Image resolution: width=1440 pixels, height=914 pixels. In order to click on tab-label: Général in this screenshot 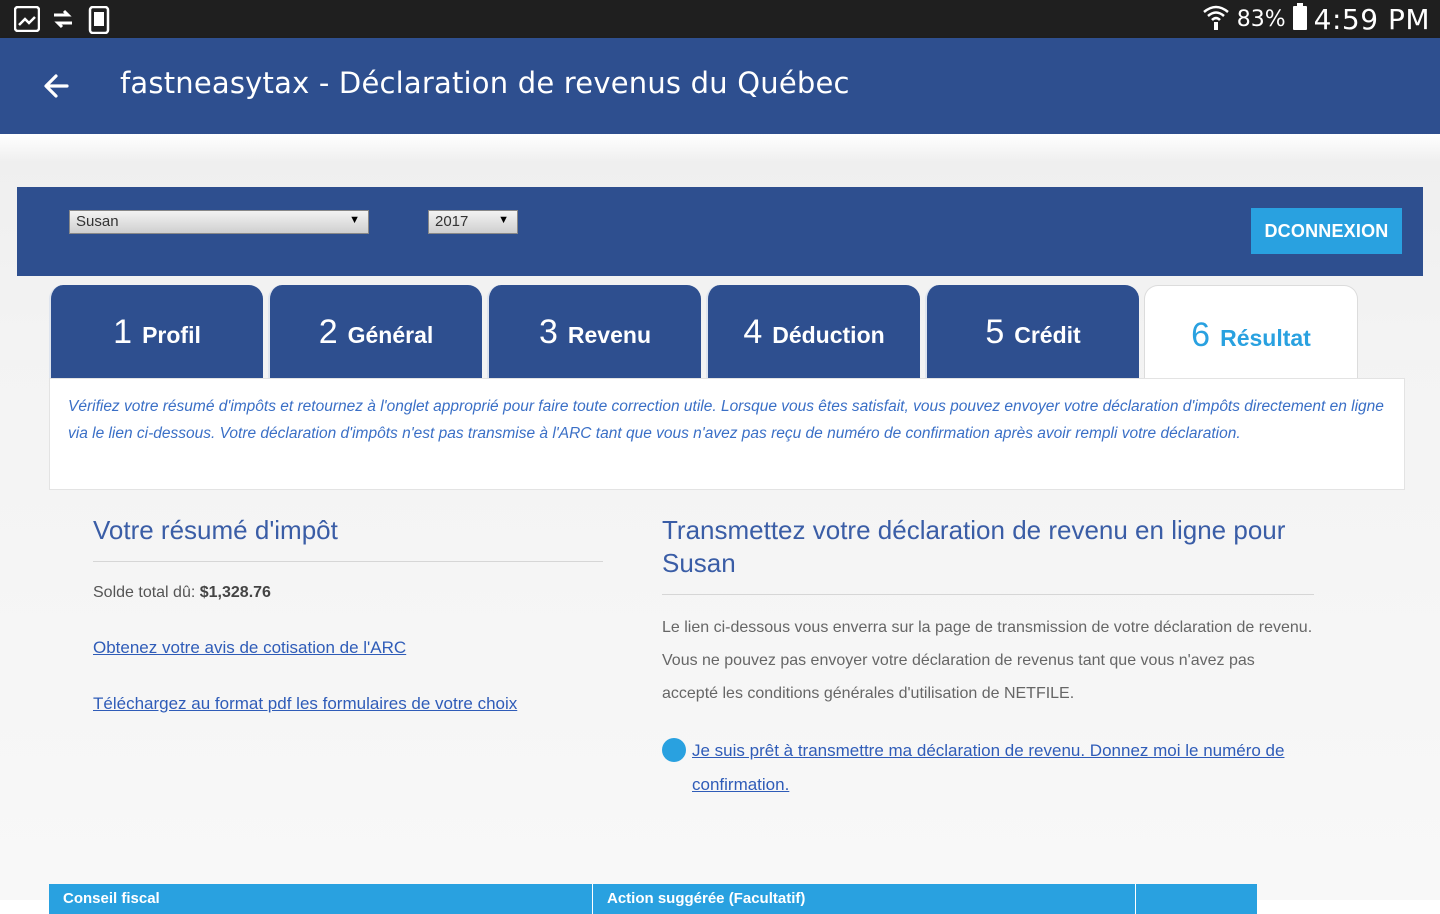, I will do `click(390, 334)`.